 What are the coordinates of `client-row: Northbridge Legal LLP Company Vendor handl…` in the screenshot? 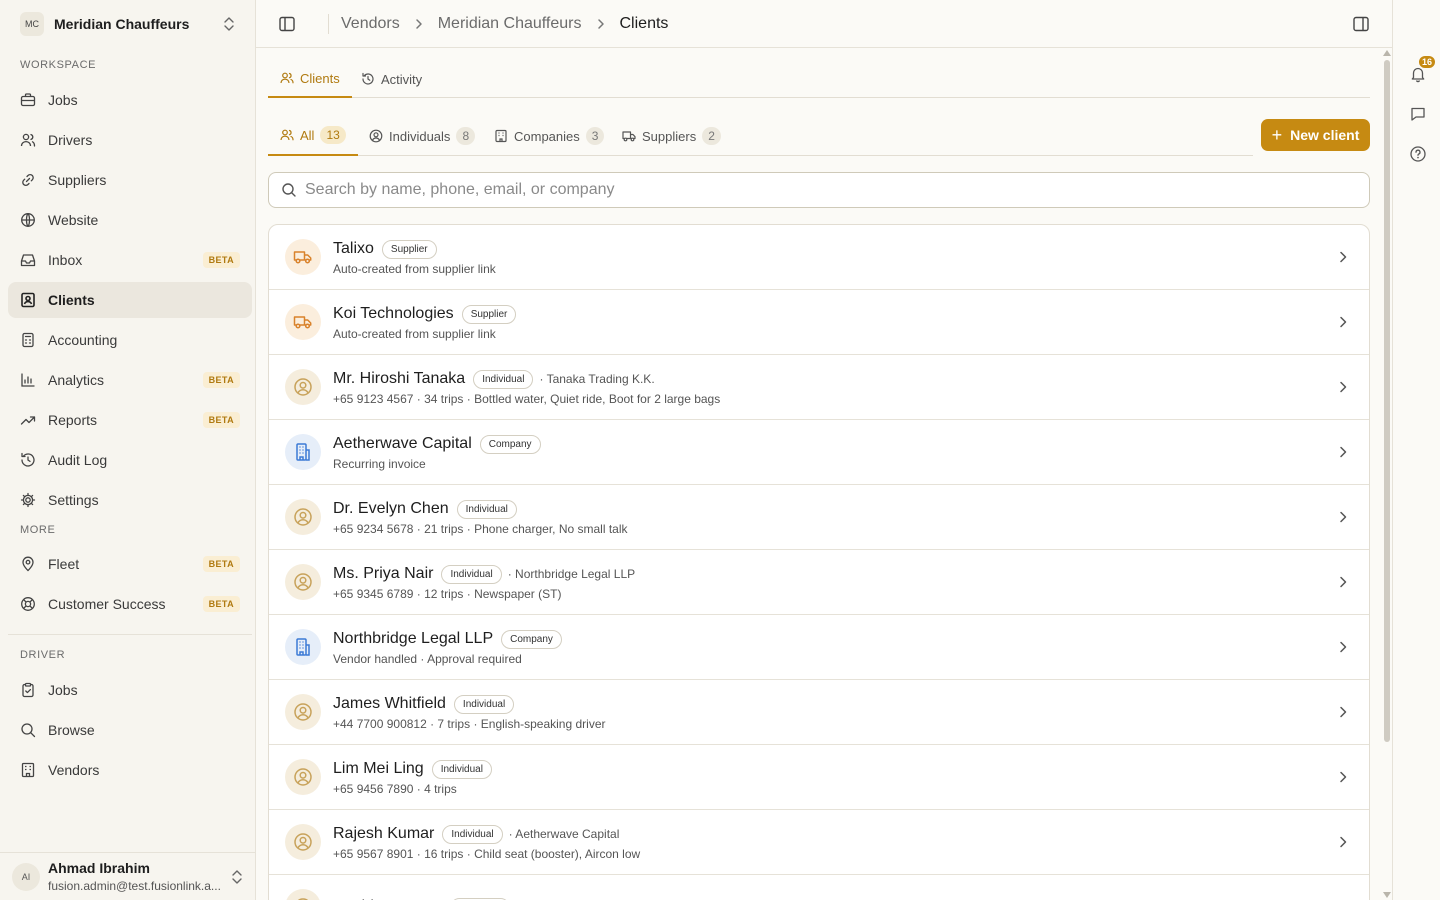 It's located at (819, 647).